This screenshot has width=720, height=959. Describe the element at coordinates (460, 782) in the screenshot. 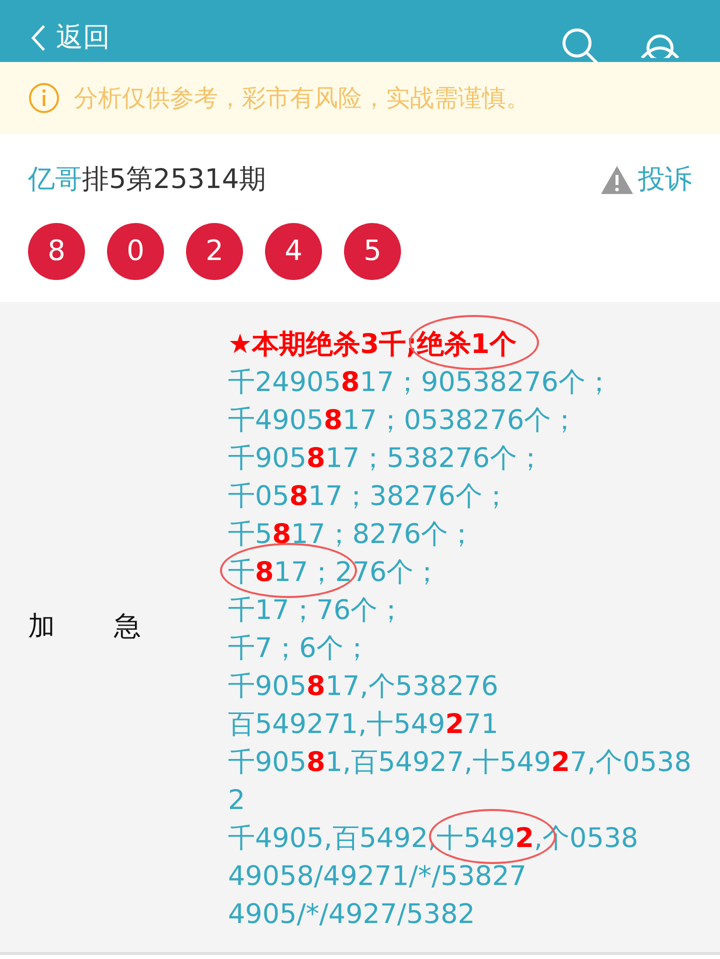

I see `analysis-line: 千90581,百54927,十54927,个05382` at that location.